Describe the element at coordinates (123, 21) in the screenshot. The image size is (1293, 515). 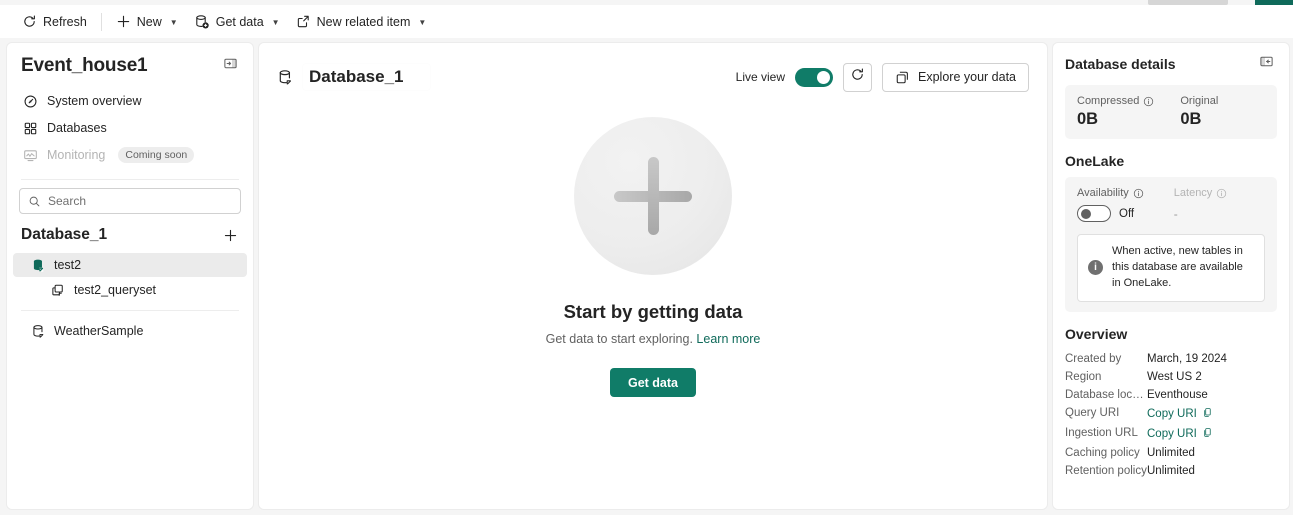
I see `plus-icon` at that location.